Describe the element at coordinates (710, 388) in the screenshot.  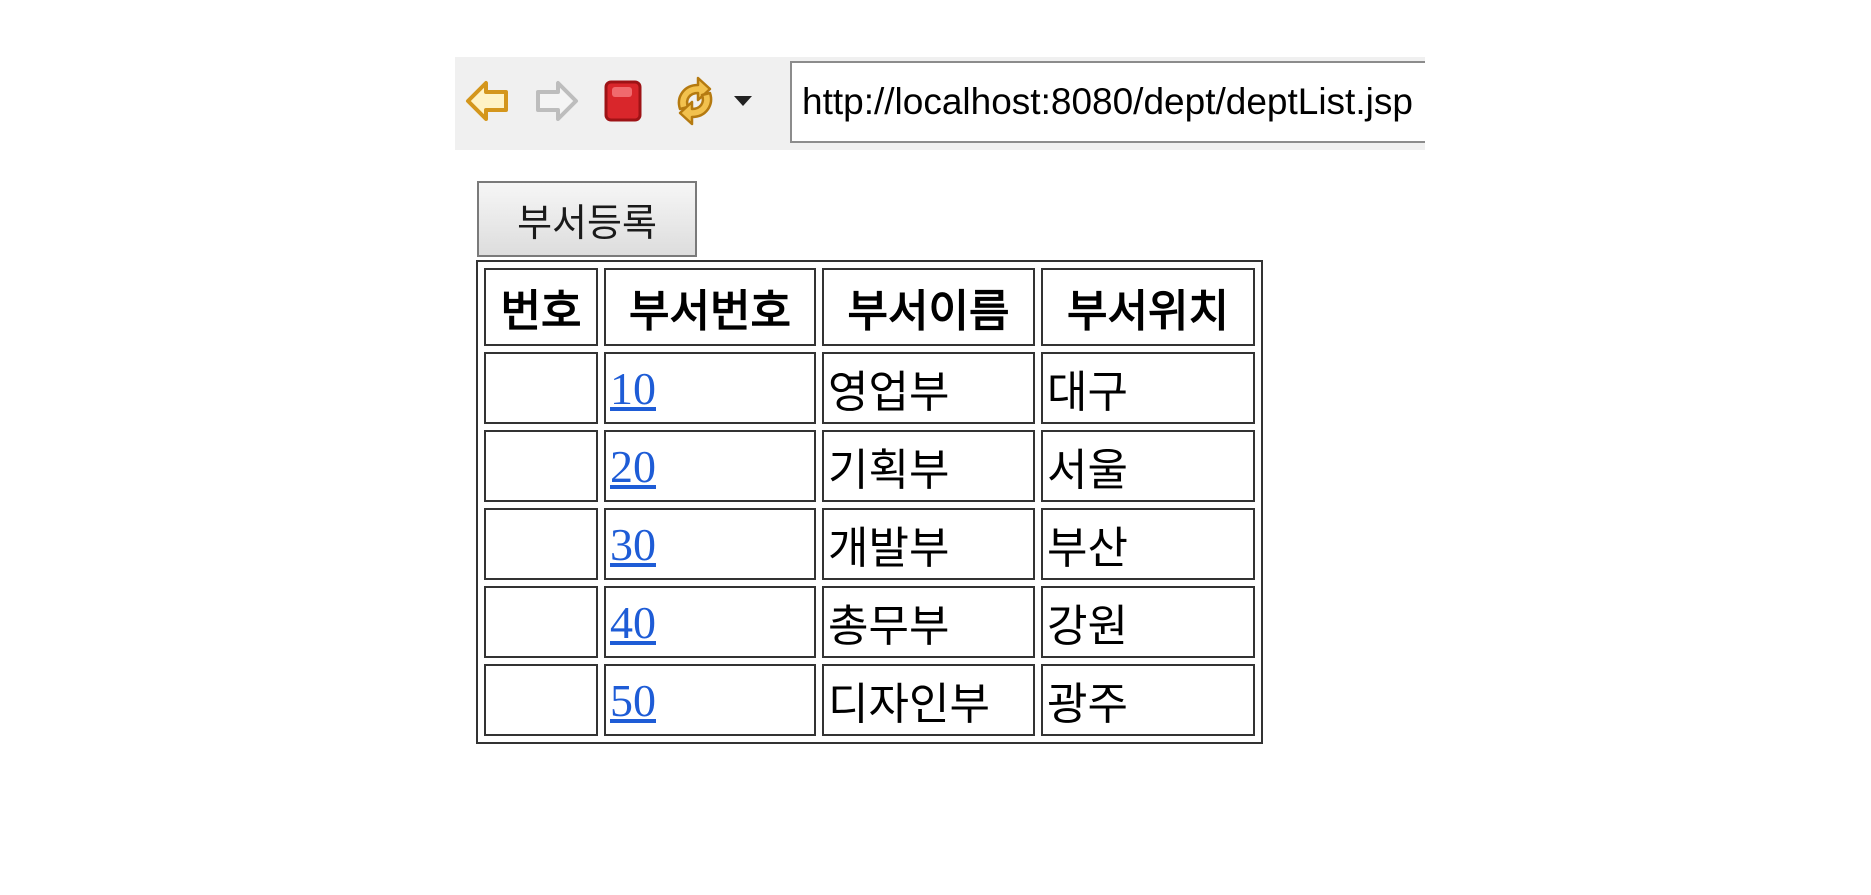
I see `cell-dept-number: 10` at that location.